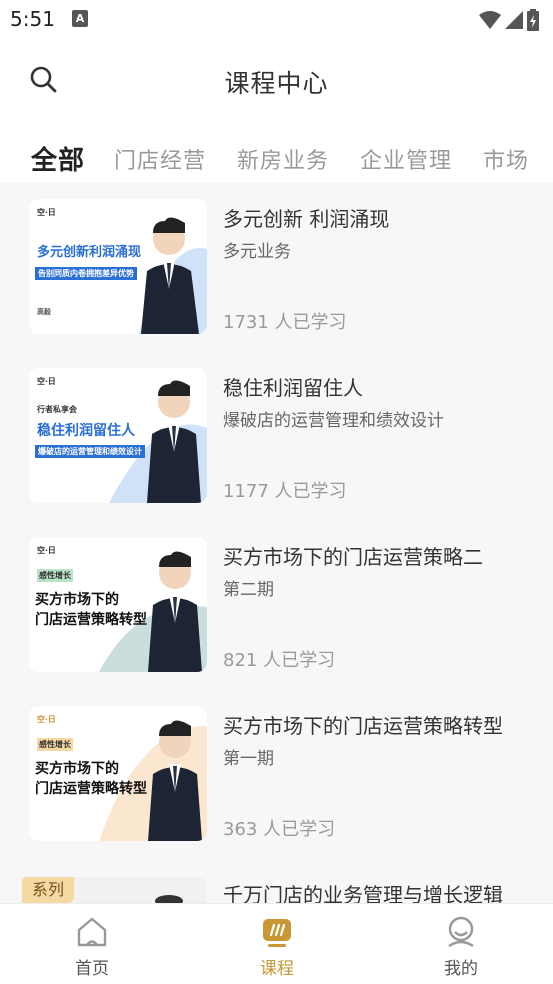 The height and width of the screenshot is (984, 553). I want to click on nav-course-label: 课程, so click(277, 969).